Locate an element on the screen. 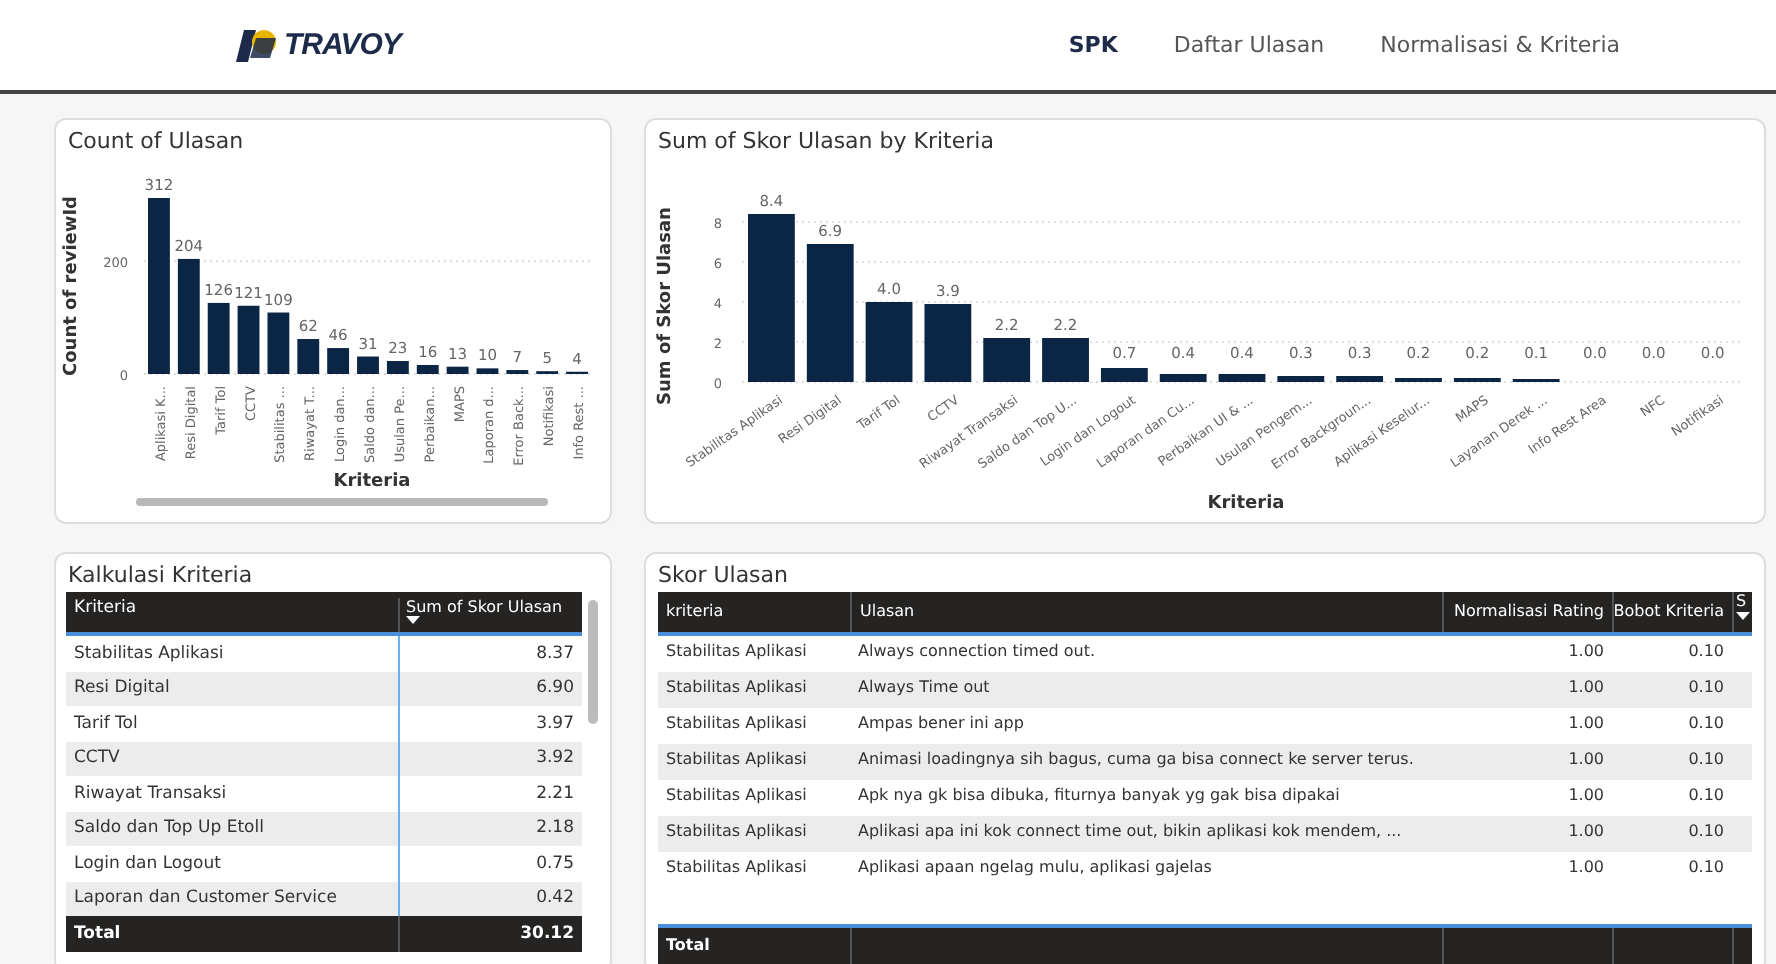 The height and width of the screenshot is (964, 1776). table-cell-text: Login dan Logout is located at coordinates (147, 863).